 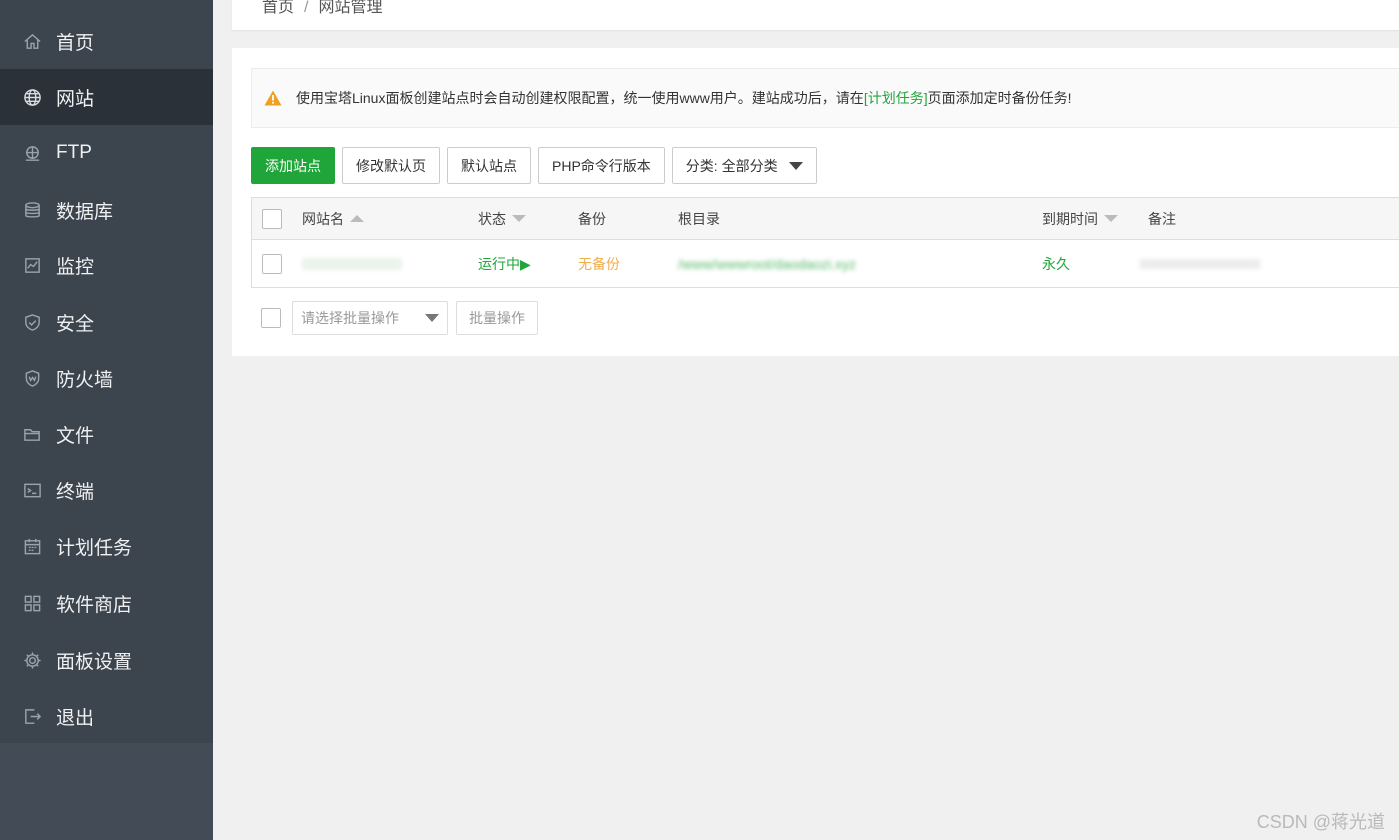 I want to click on add-site-button: 添加站点, so click(x=293, y=165).